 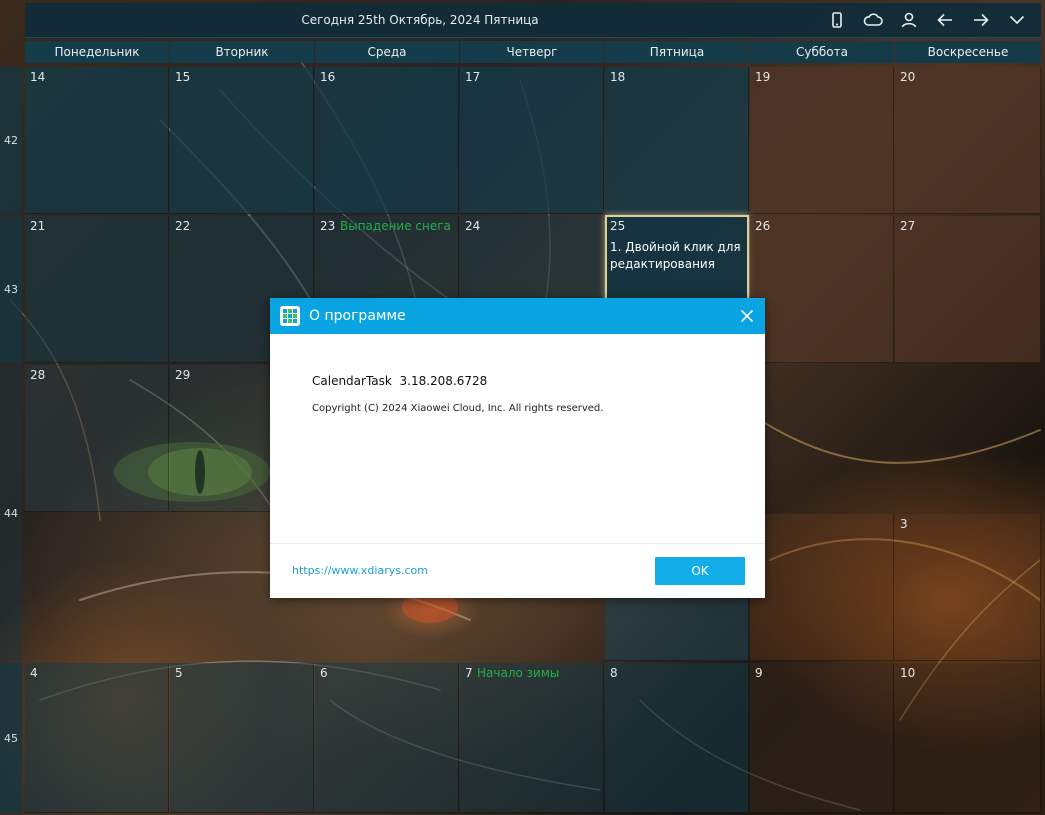 What do you see at coordinates (677, 140) in the screenshot?
I see `day-cell: 18` at bounding box center [677, 140].